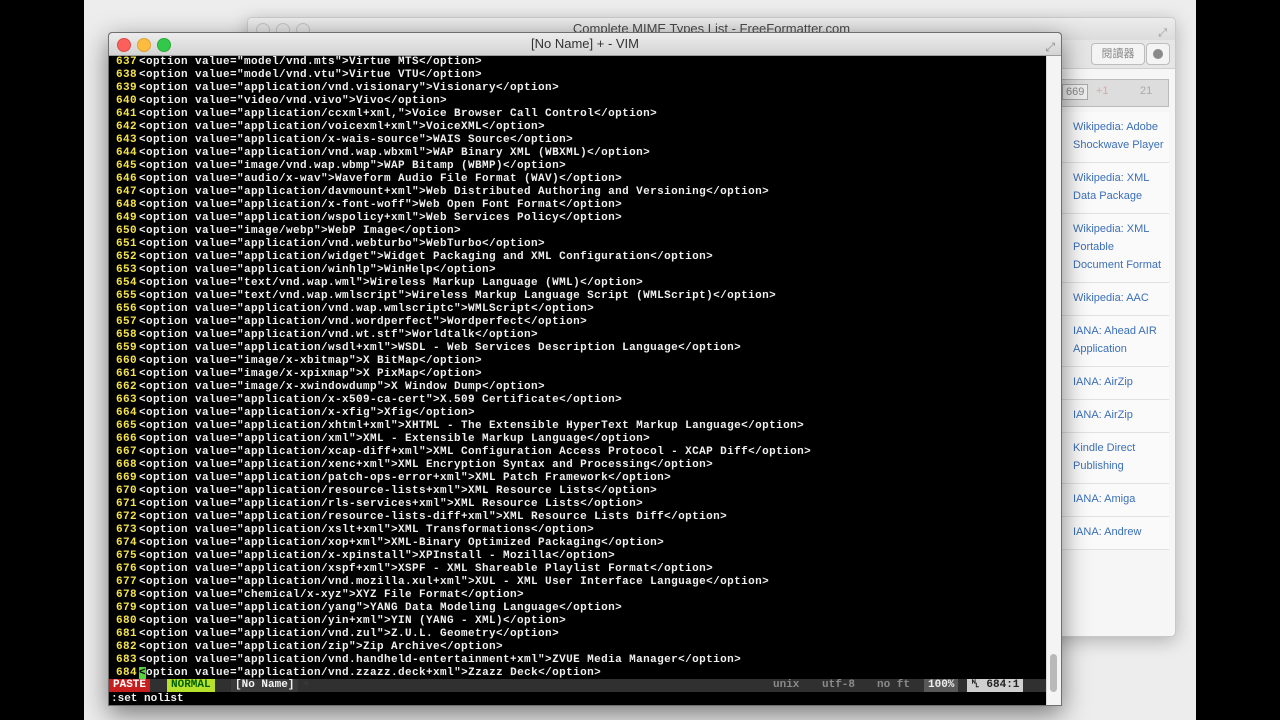 The height and width of the screenshot is (720, 1280). Describe the element at coordinates (585, 44) in the screenshot. I see `vim-titlebar: [No Name] + - VIM ⤢` at that location.